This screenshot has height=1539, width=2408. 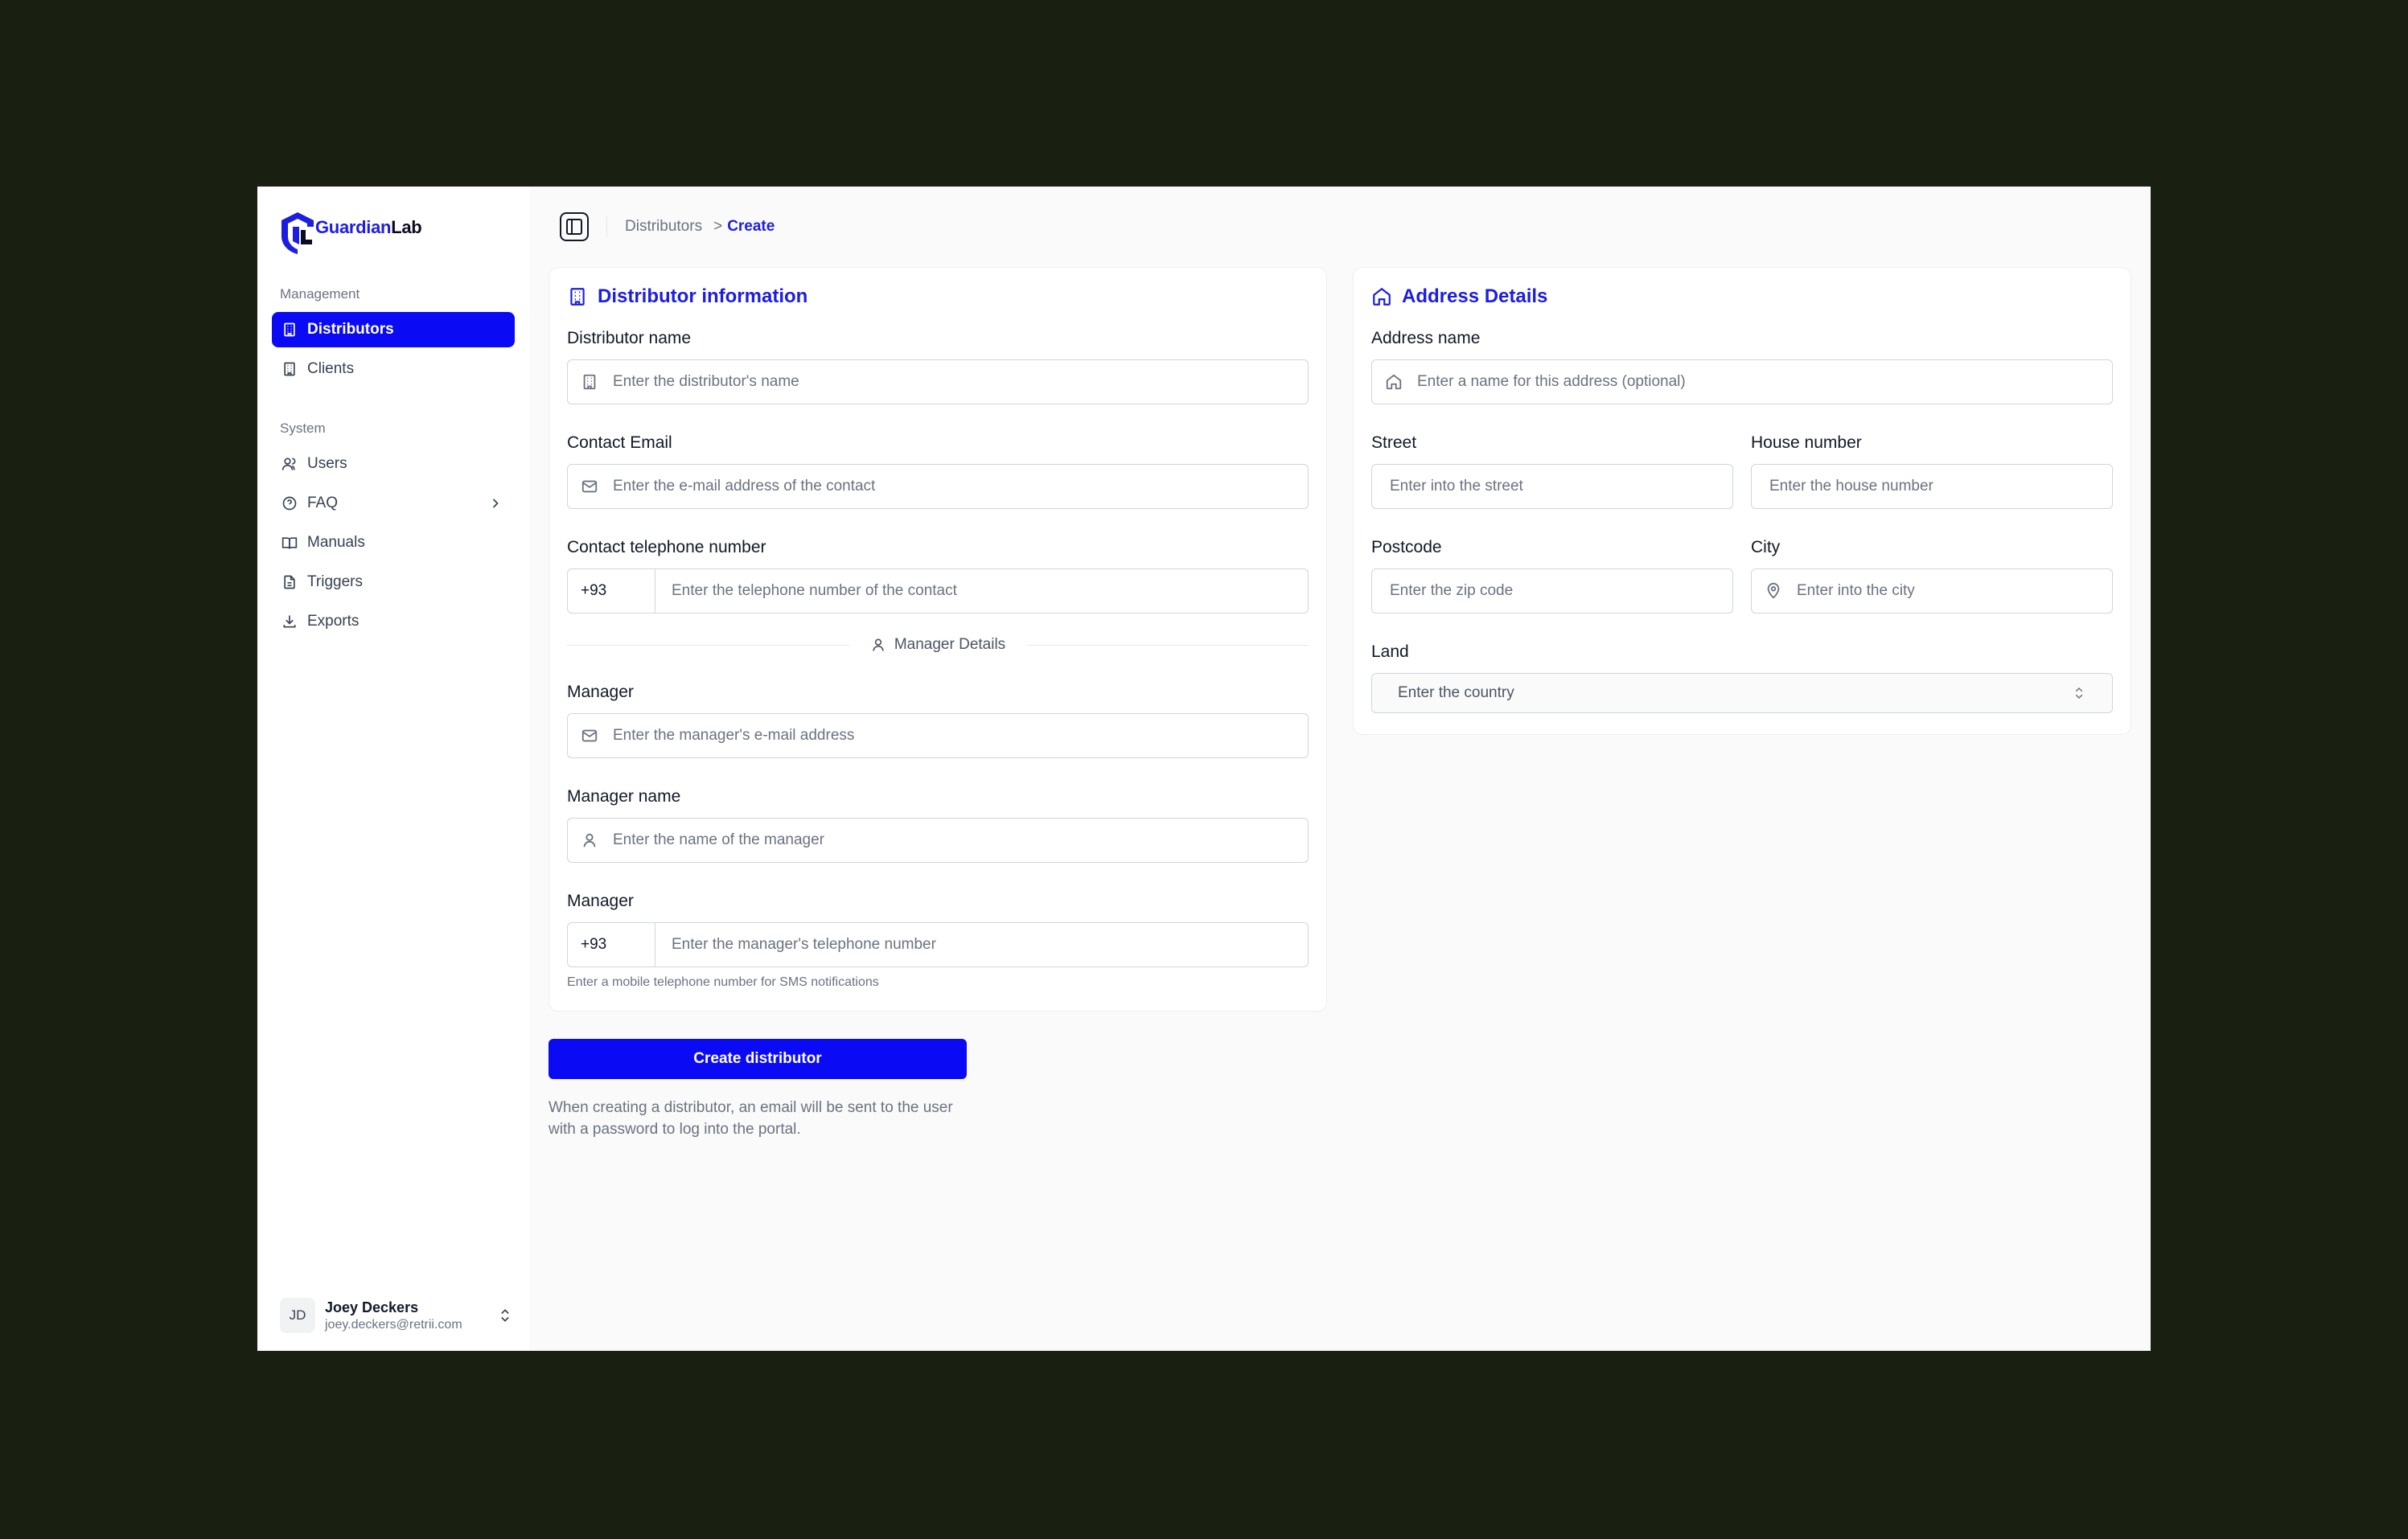 I want to click on sidebar-item-faq: FAQ, so click(x=393, y=504).